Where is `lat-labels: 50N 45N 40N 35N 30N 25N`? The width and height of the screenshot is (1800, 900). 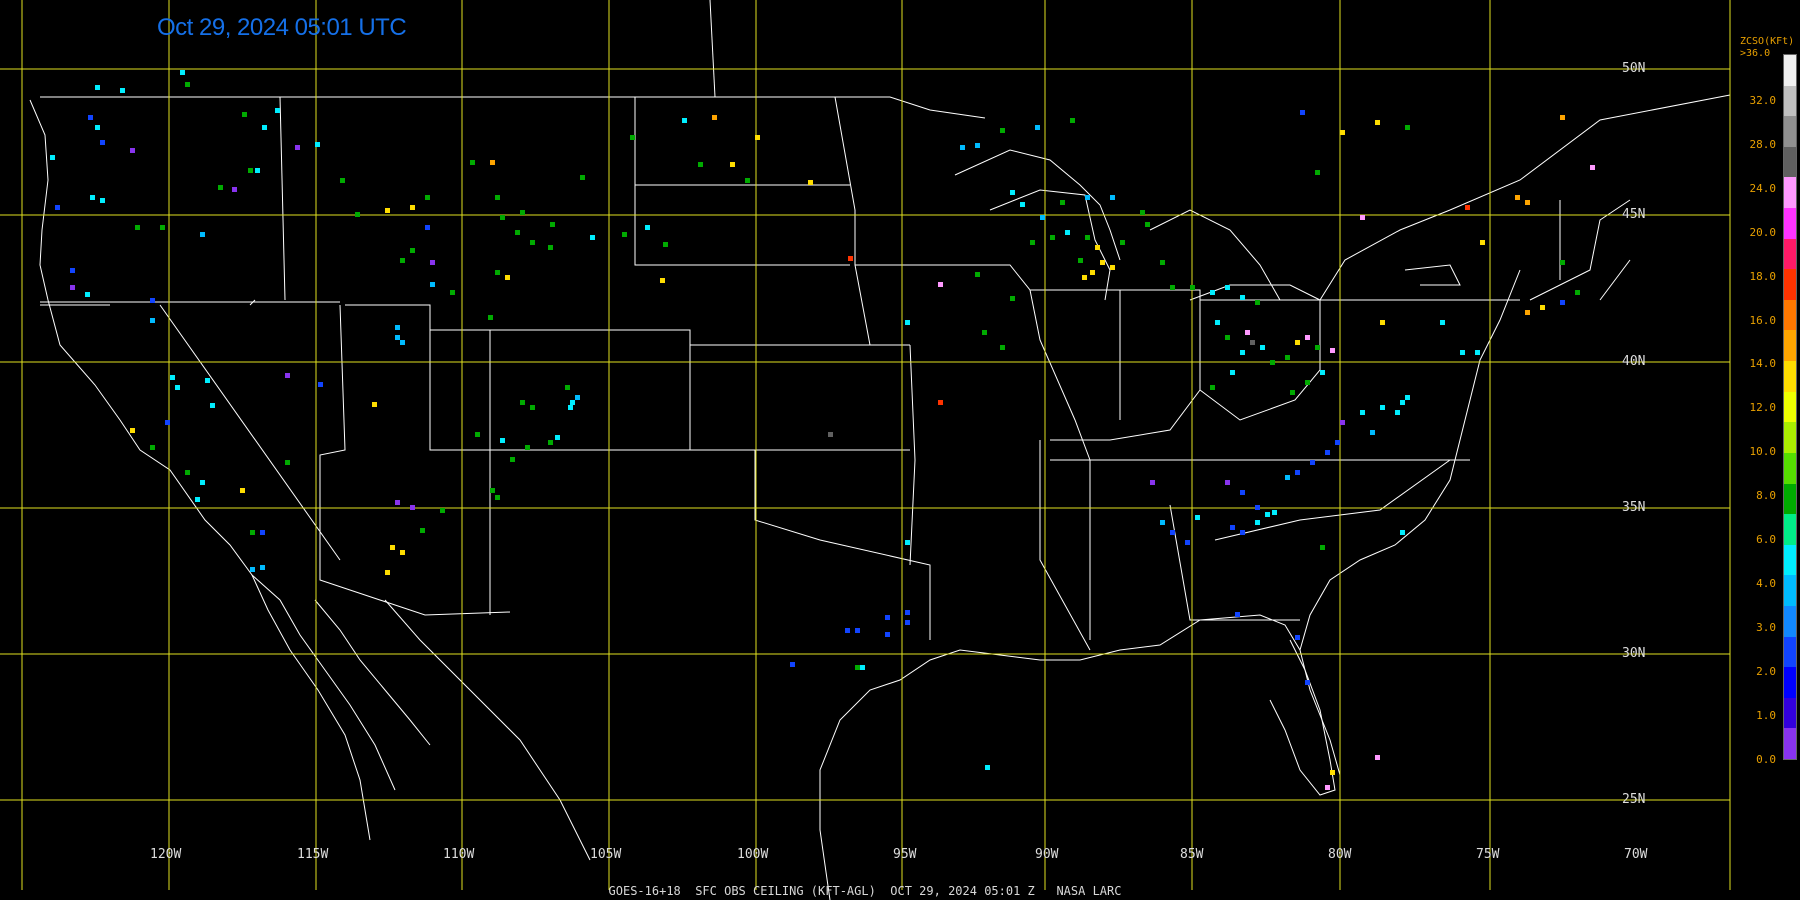 lat-labels: 50N 45N 40N 35N 30N 25N is located at coordinates (1633, 434).